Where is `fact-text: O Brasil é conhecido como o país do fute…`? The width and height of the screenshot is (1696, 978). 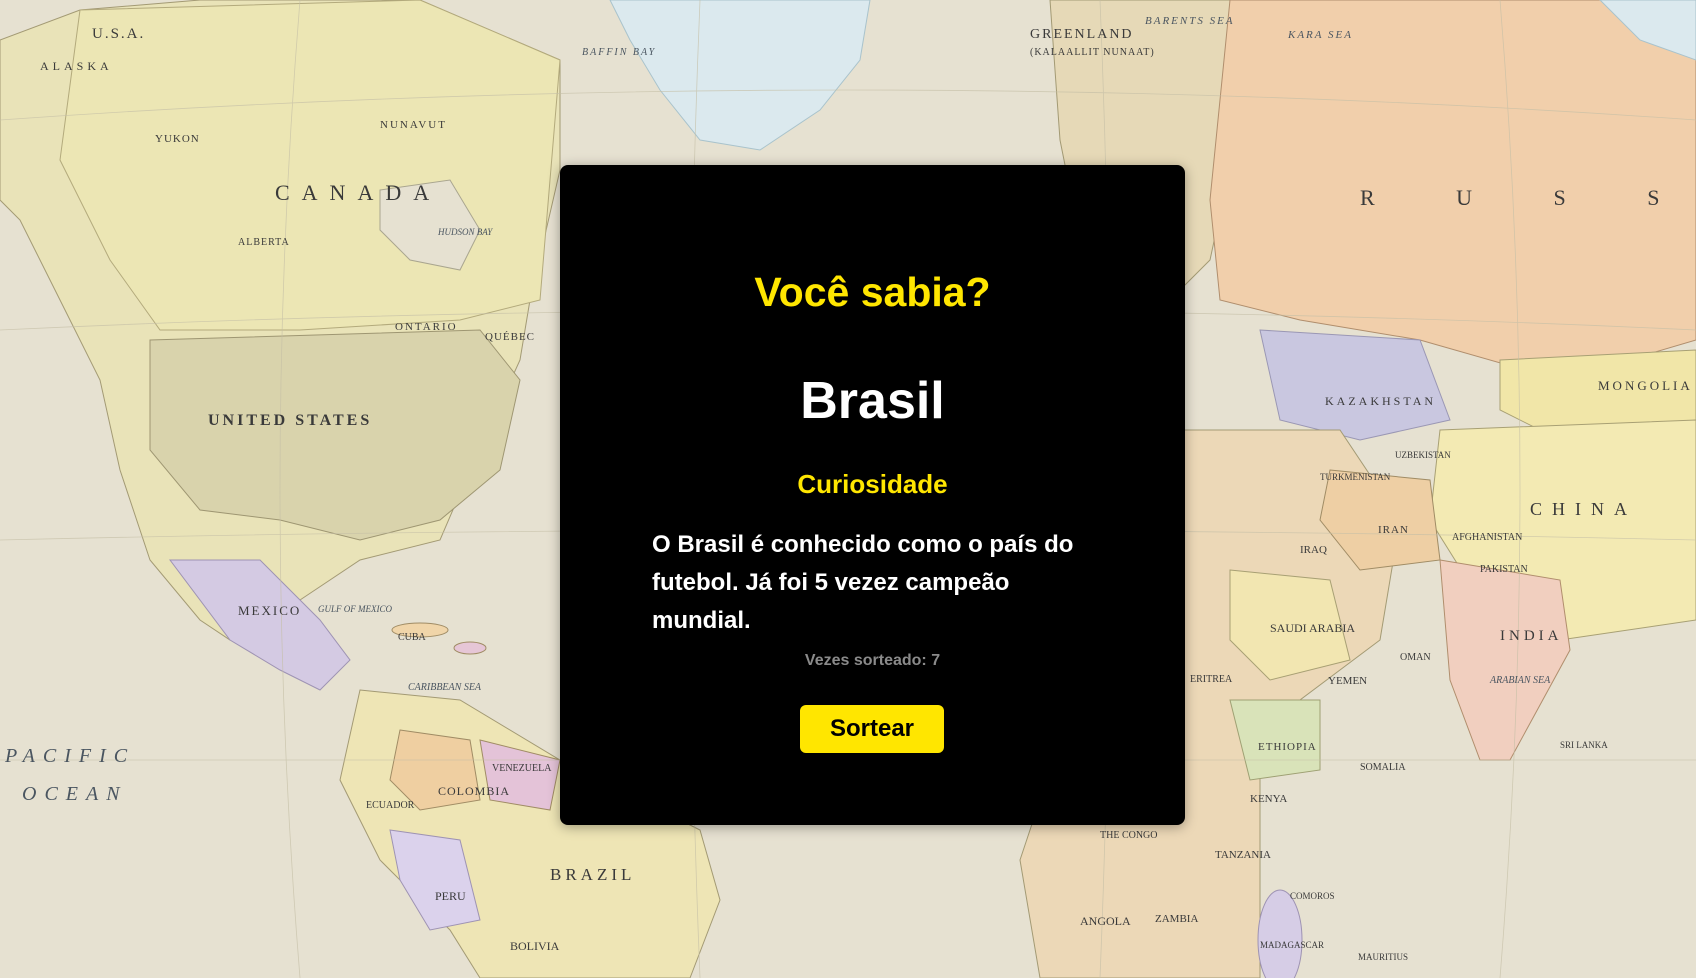
fact-text: O Brasil é conhecido como o país do fute… is located at coordinates (863, 582).